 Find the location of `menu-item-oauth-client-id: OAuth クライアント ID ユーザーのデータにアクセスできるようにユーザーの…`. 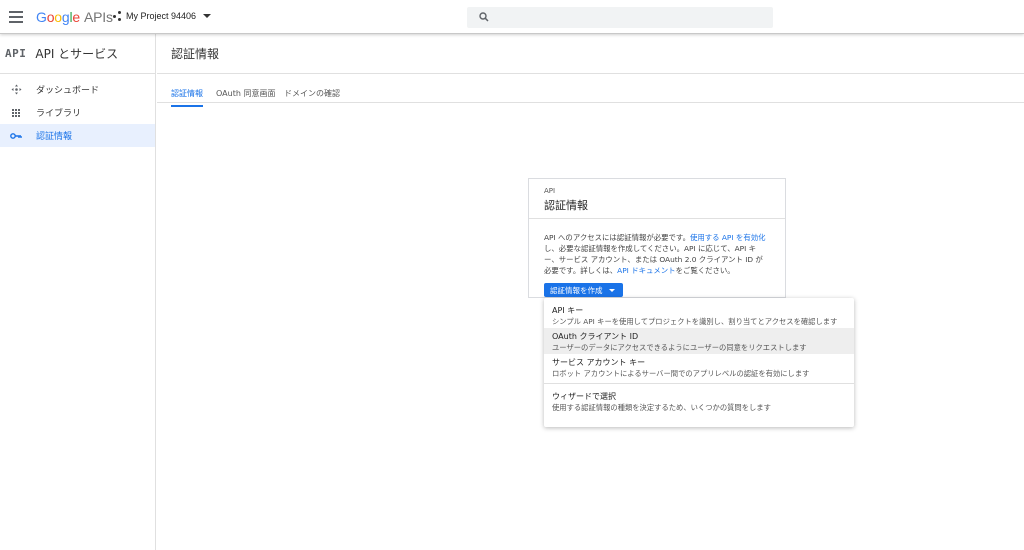

menu-item-oauth-client-id: OAuth クライアント ID ユーザーのデータにアクセスできるようにユーザーの… is located at coordinates (699, 341).